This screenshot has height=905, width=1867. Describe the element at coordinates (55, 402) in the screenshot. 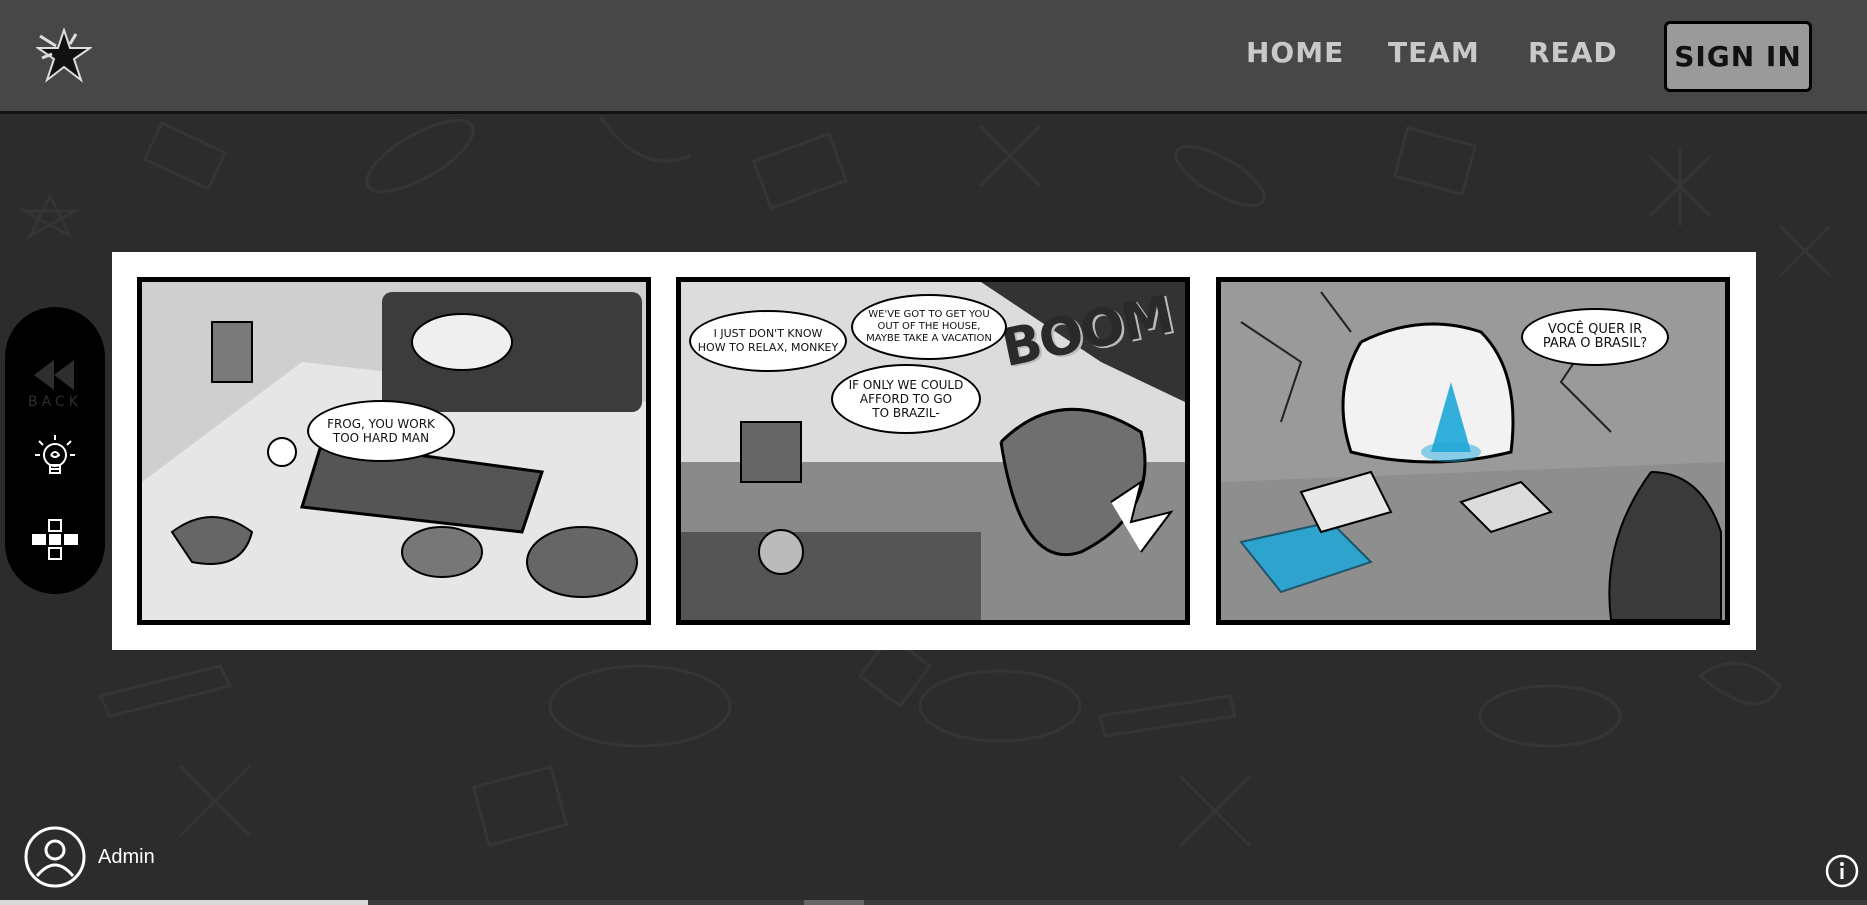

I see `back-label: BACK` at that location.